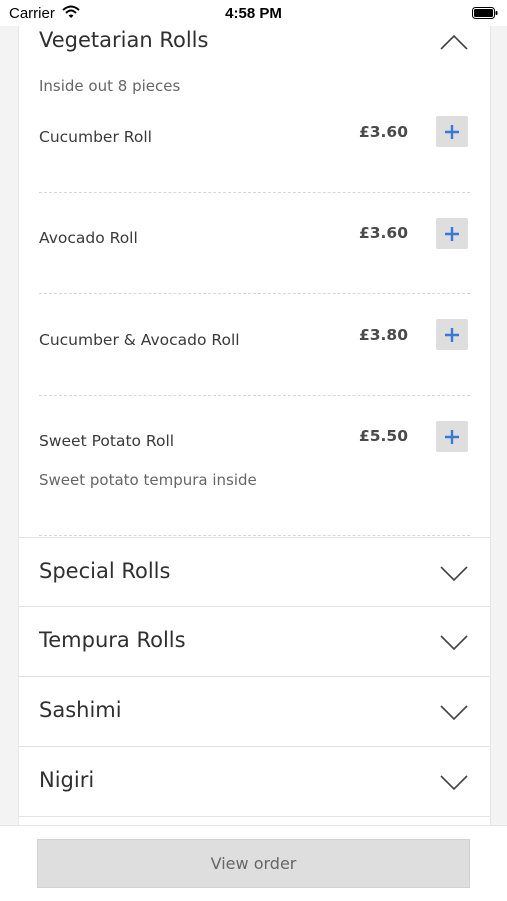  Describe the element at coordinates (485, 13) in the screenshot. I see `battery-icon` at that location.